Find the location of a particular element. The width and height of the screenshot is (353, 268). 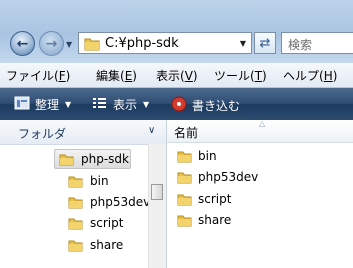

menu-edit-paren: ) is located at coordinates (134, 76).